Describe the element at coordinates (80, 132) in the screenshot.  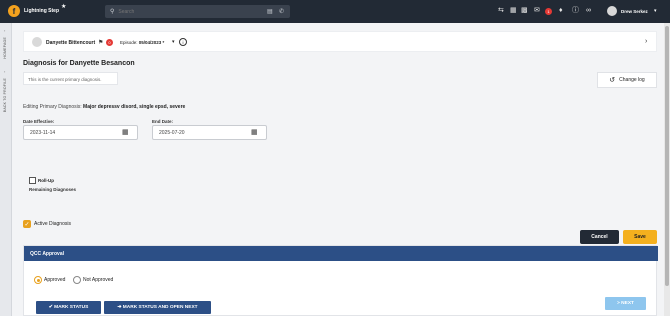
I see `date-effective-field: 2023-11-14` at that location.